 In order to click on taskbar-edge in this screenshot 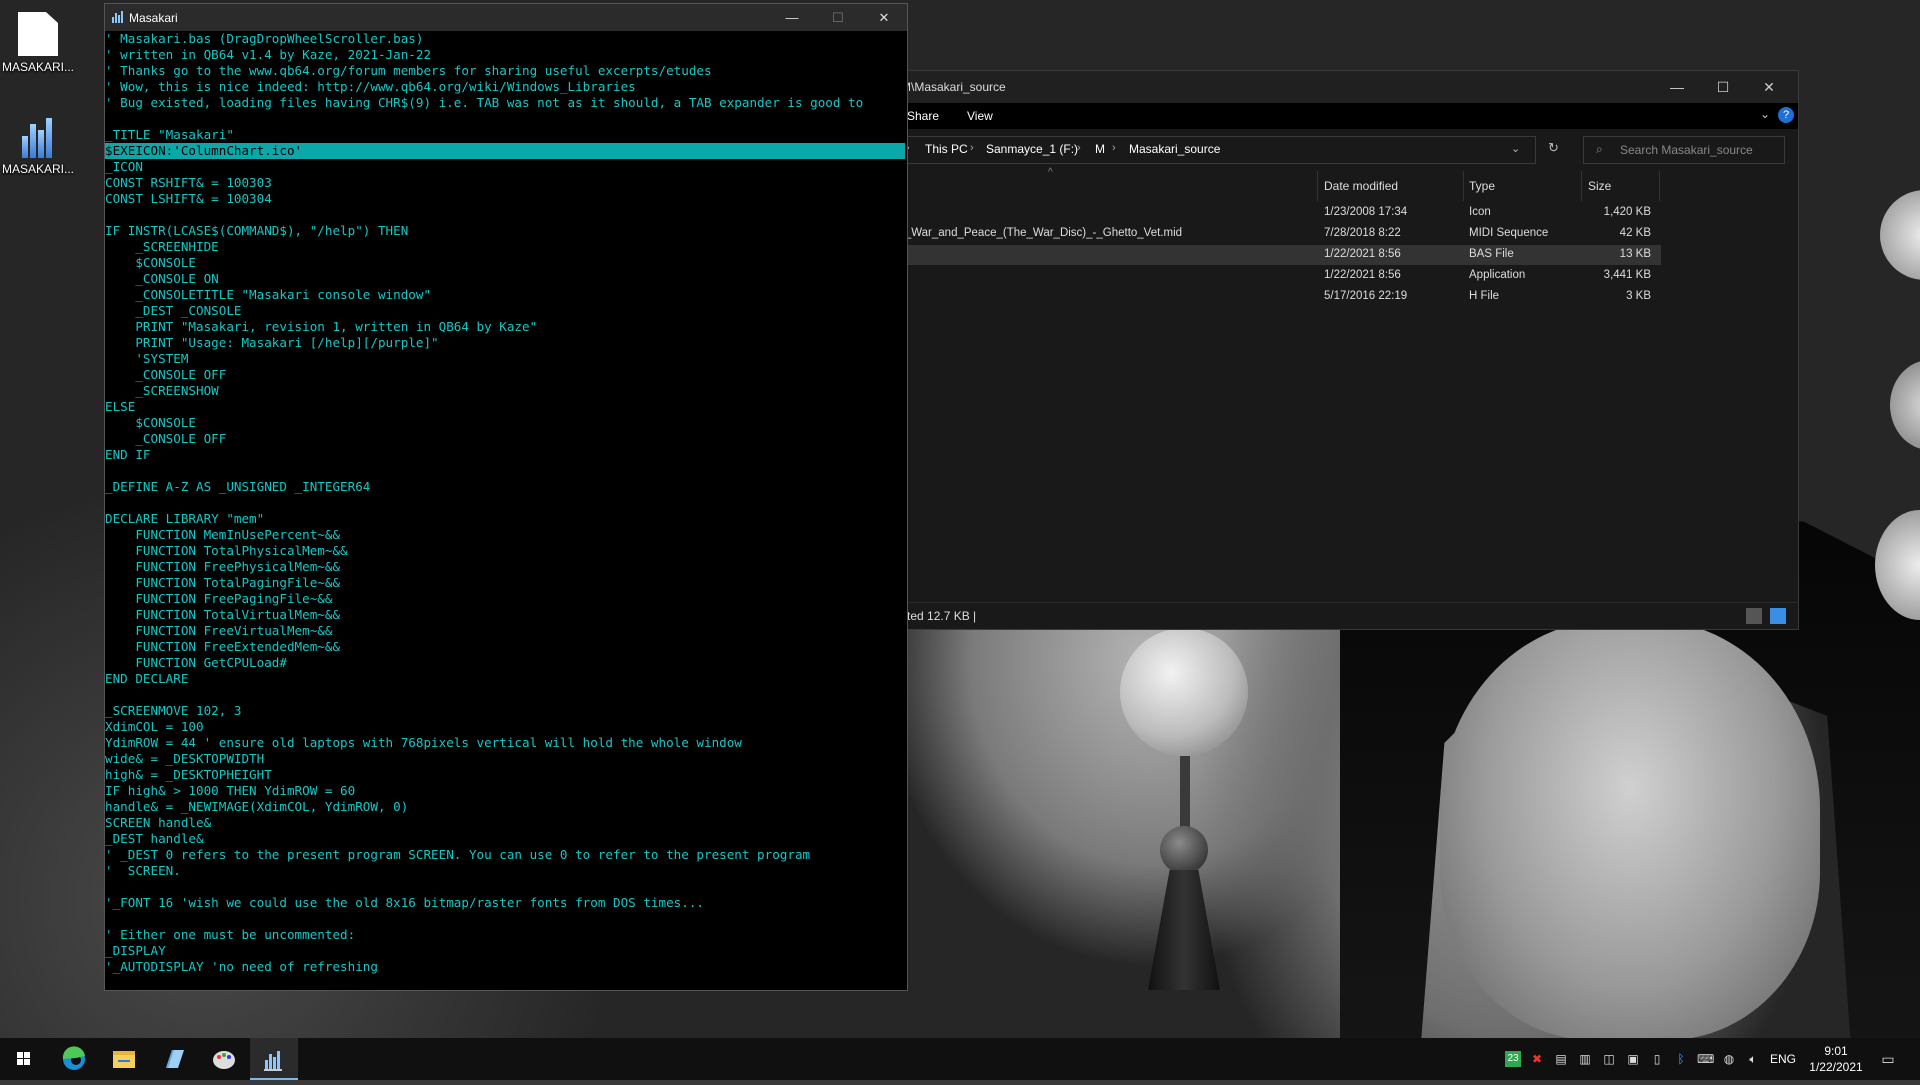, I will do `click(74, 1059)`.